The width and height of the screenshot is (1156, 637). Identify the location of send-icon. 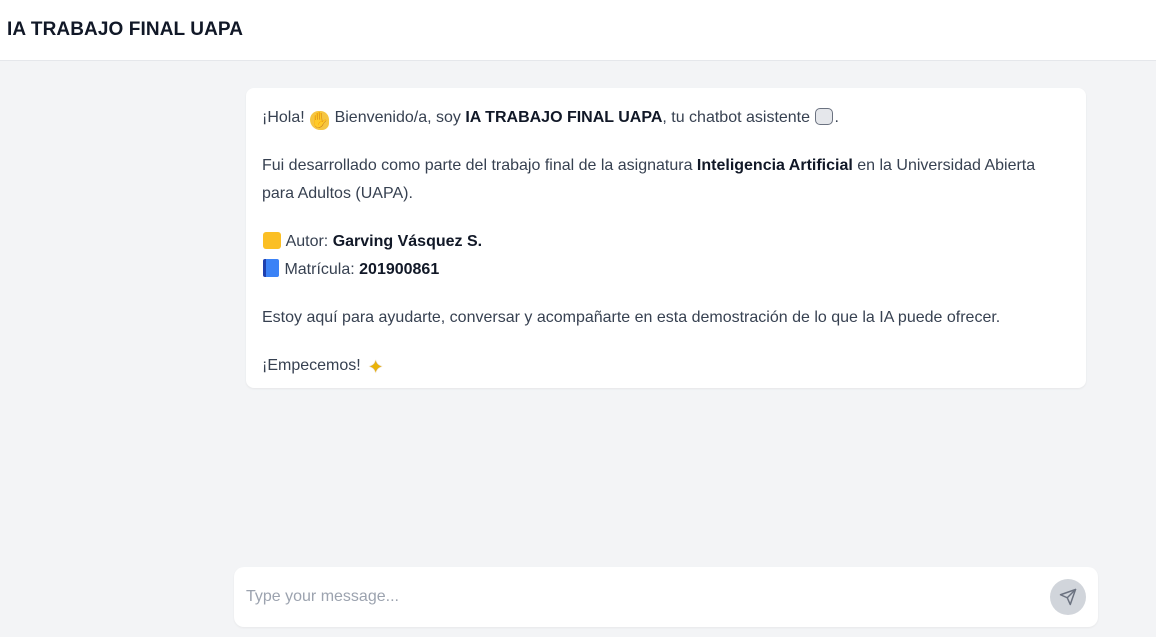
(1068, 597).